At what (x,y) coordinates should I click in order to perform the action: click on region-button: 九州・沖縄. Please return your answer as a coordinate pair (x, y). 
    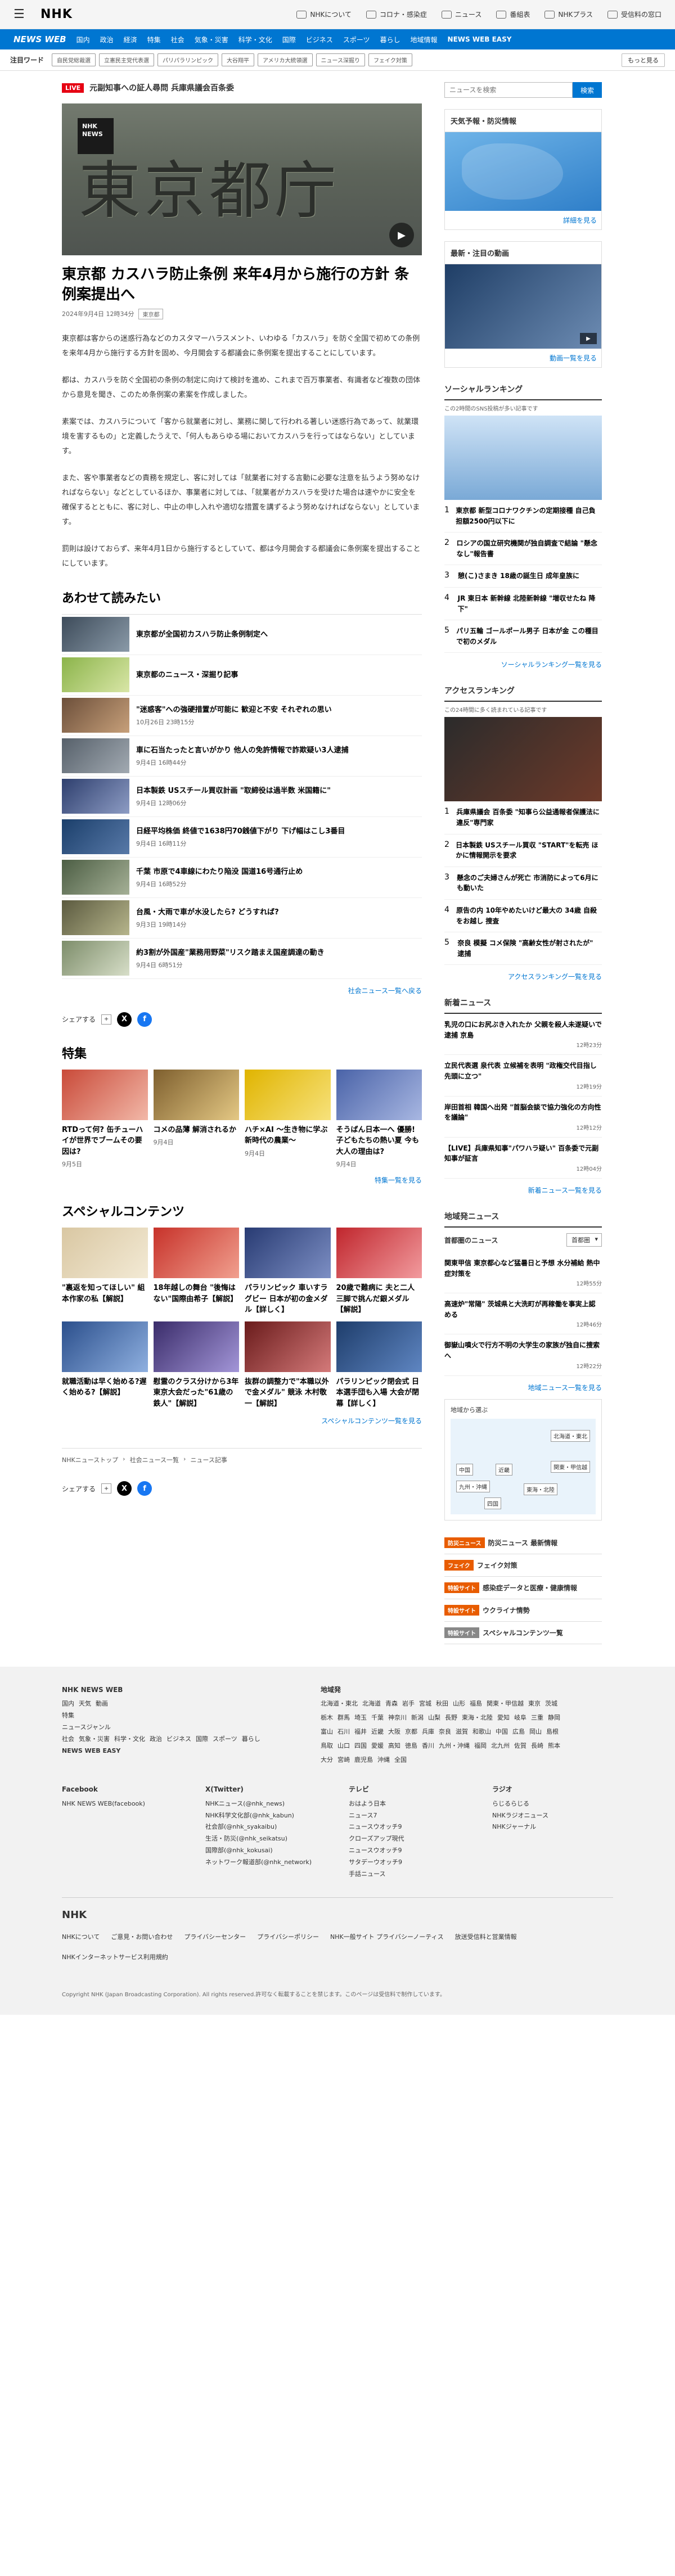
    Looking at the image, I should click on (473, 1486).